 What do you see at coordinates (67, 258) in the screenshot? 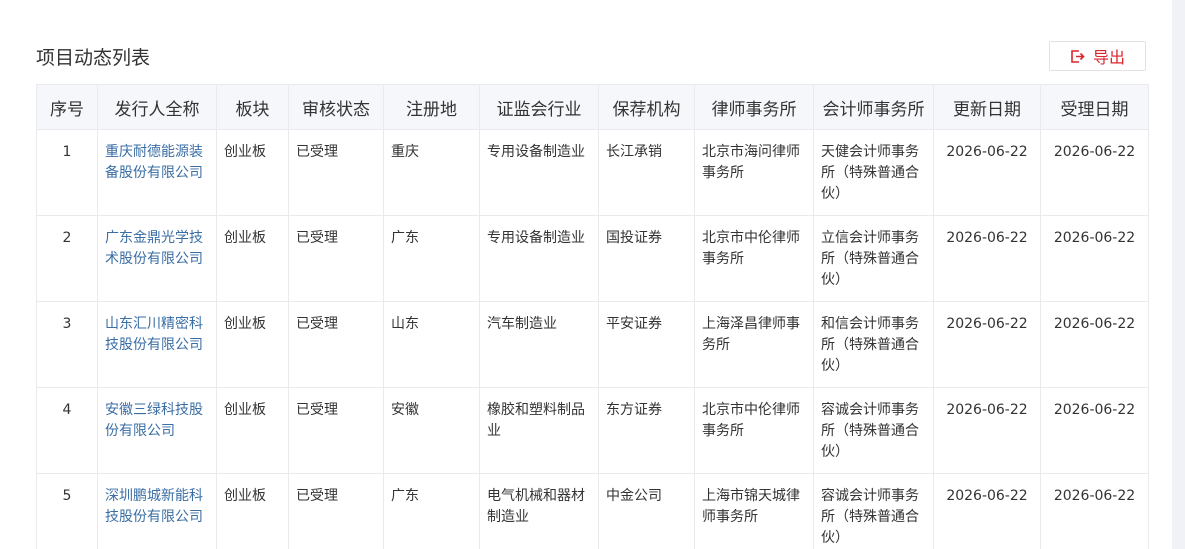
I see `cell-col-seq: 2` at bounding box center [67, 258].